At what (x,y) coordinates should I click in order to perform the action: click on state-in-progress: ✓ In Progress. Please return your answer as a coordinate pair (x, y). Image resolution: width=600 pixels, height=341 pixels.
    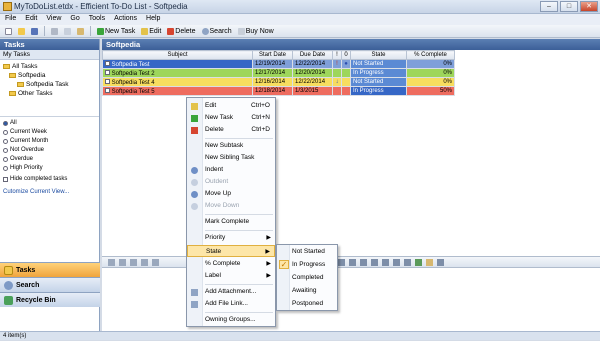
    Looking at the image, I should click on (307, 264).